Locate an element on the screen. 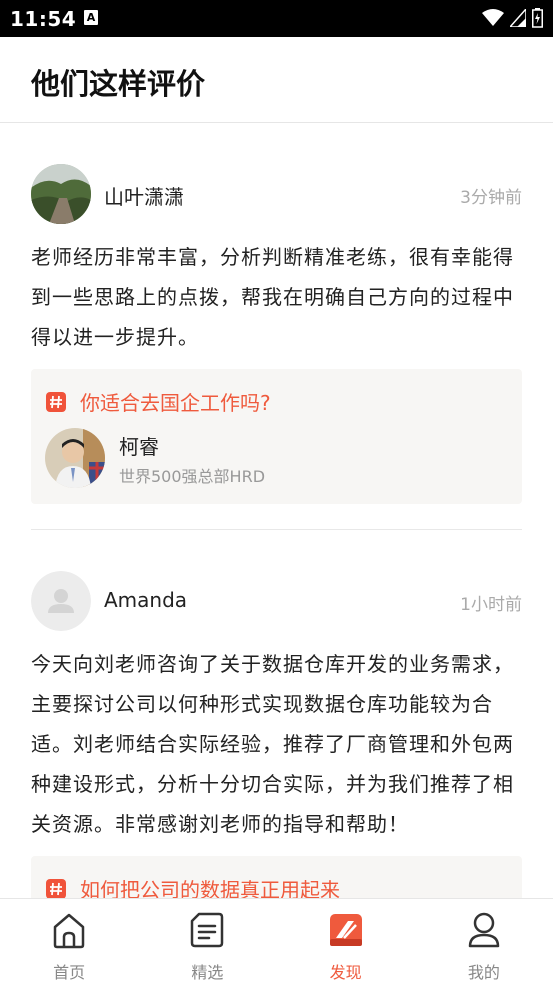 This screenshot has width=553, height=984. battery-icon is located at coordinates (537, 18).